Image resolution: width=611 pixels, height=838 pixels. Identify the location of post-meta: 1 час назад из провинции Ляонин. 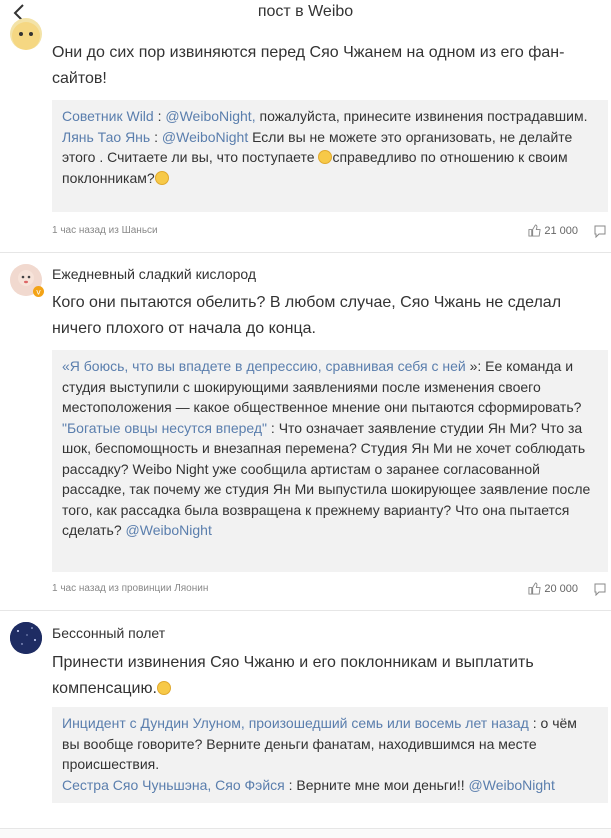
(130, 588).